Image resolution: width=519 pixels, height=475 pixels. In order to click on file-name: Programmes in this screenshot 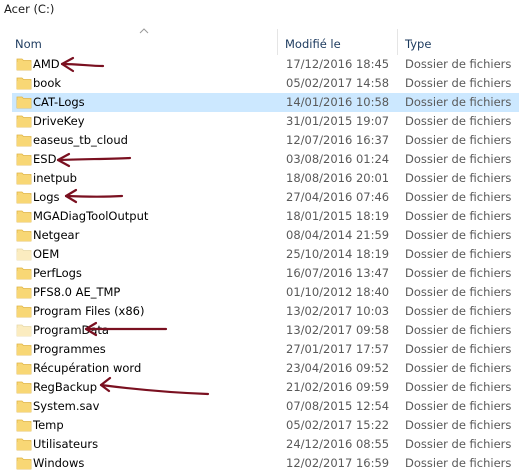, I will do `click(69, 349)`.